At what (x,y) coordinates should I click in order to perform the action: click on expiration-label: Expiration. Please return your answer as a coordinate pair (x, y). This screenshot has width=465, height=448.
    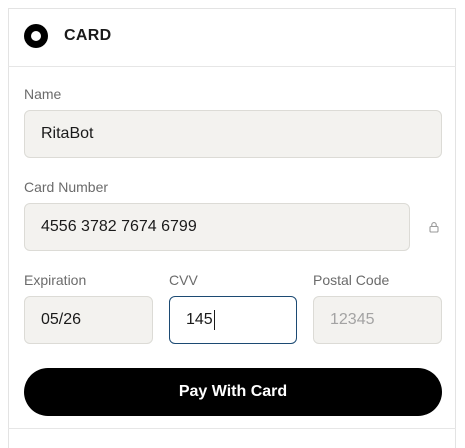
    Looking at the image, I should click on (55, 280).